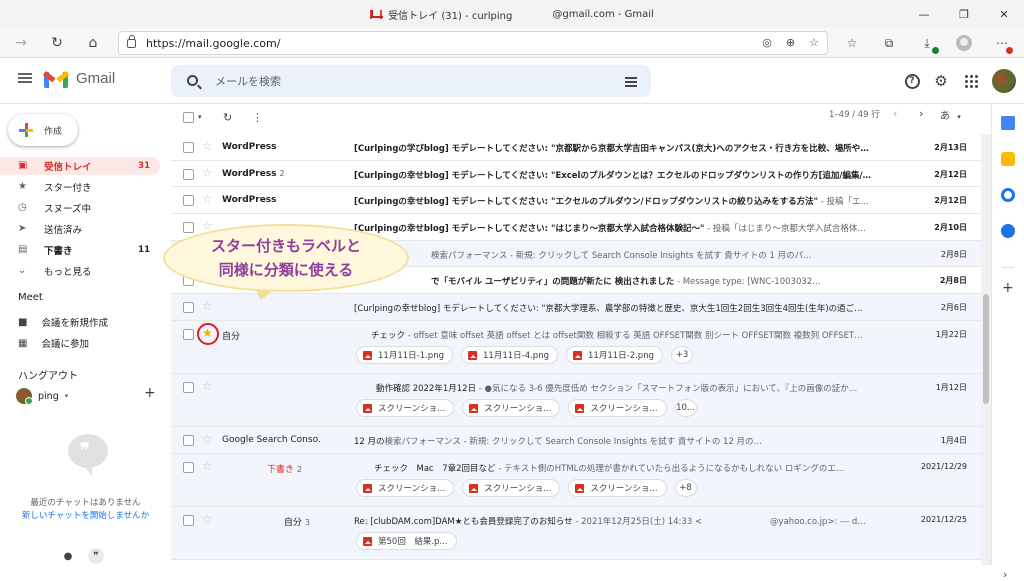 The width and height of the screenshot is (1024, 581). Describe the element at coordinates (22, 270) in the screenshot. I see `expand-icon: ⌄` at that location.